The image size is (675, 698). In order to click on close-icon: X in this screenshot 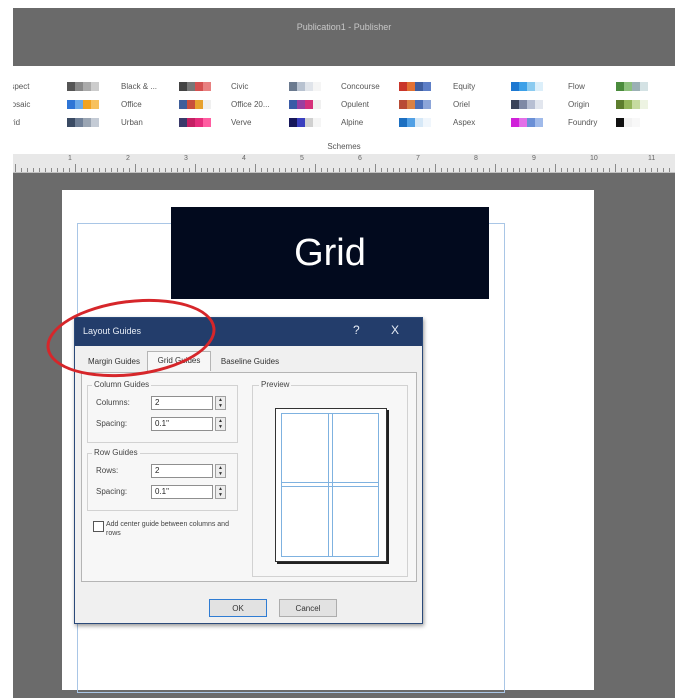, I will do `click(395, 330)`.